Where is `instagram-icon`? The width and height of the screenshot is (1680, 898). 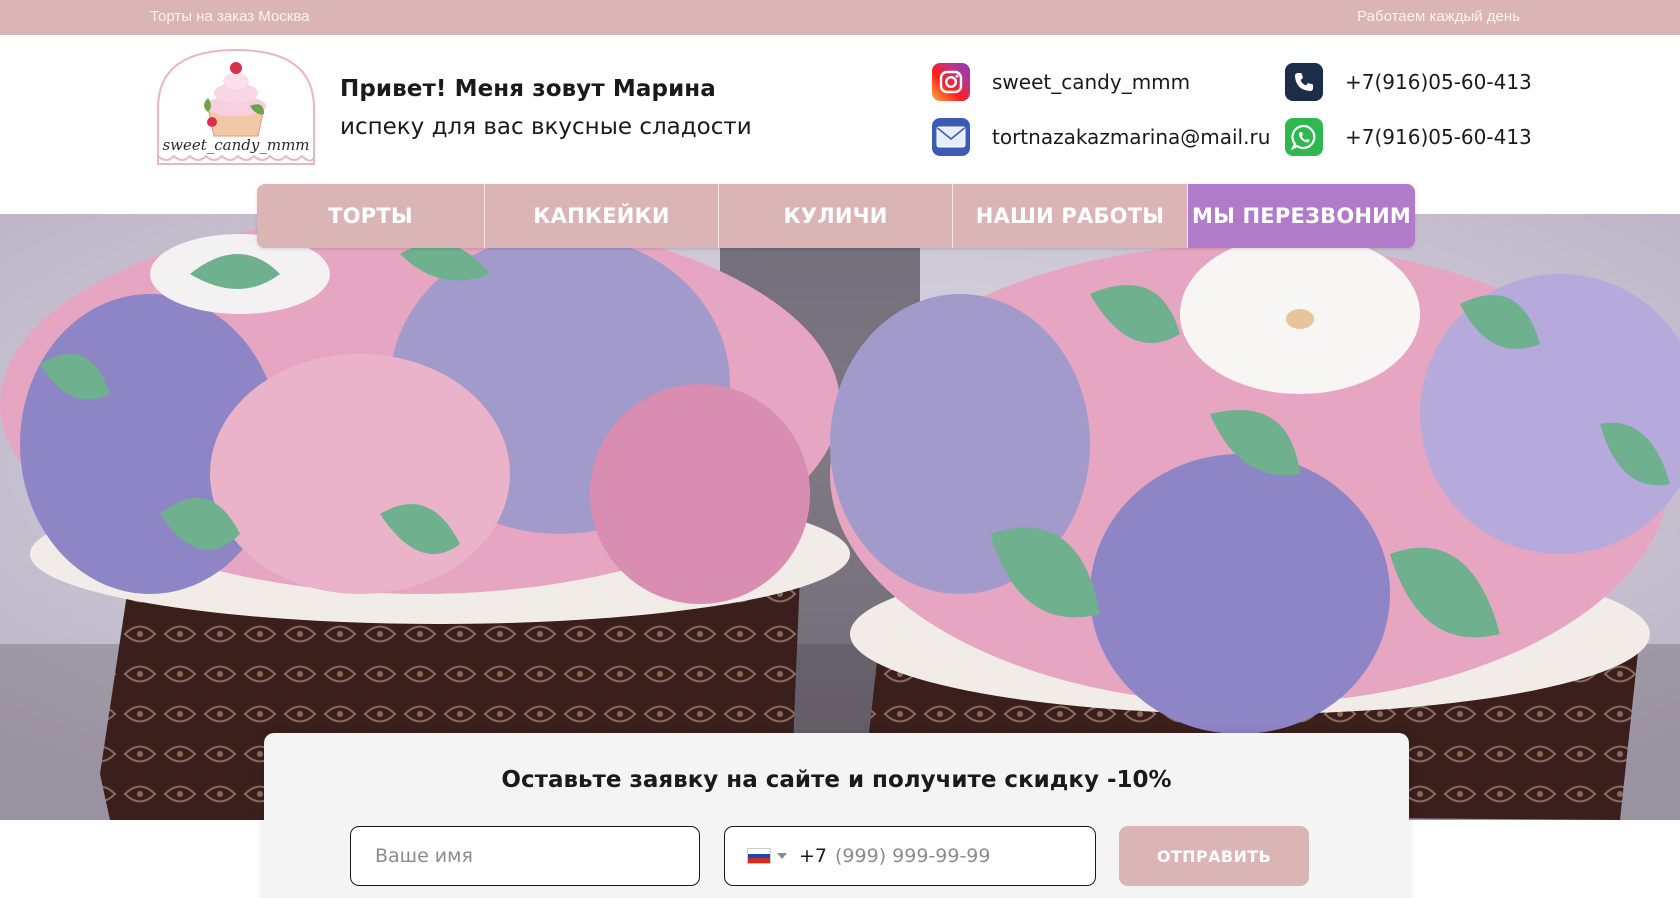 instagram-icon is located at coordinates (951, 82).